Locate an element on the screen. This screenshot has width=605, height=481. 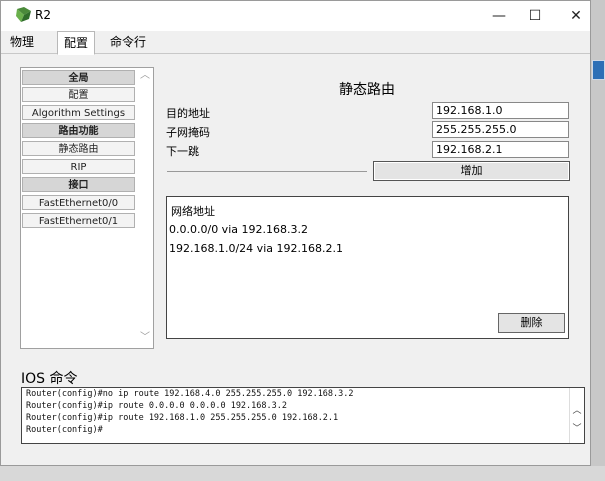
dest-address-label: 目的地址 is located at coordinates (188, 113).